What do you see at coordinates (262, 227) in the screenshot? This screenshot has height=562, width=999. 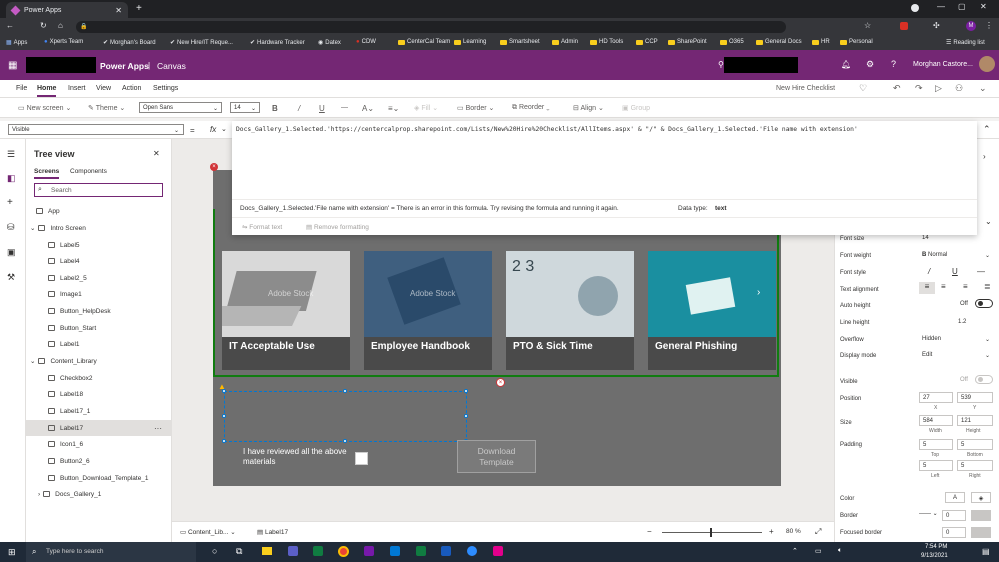 I see `format-text-button: ⇋ Format text` at bounding box center [262, 227].